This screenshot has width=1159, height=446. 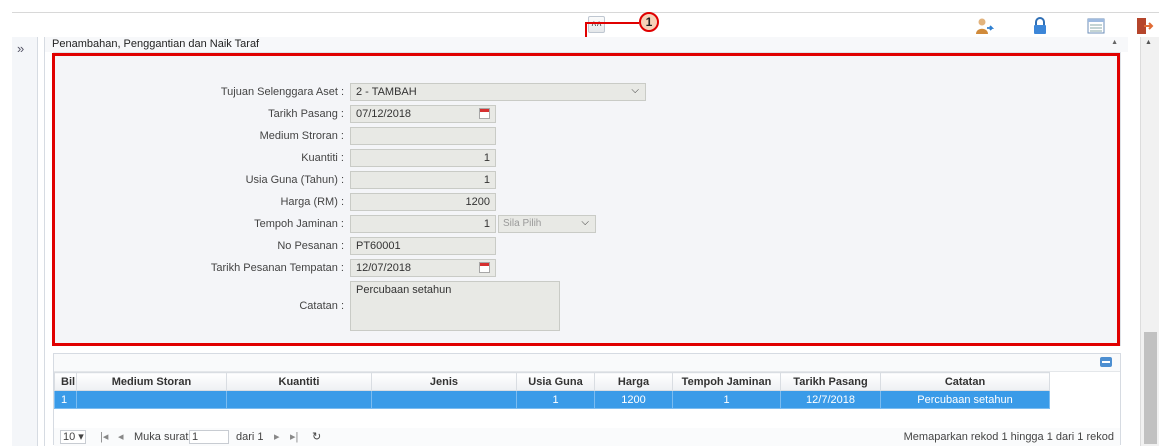 I want to click on page-size-select: 10 ▾, so click(x=73, y=437).